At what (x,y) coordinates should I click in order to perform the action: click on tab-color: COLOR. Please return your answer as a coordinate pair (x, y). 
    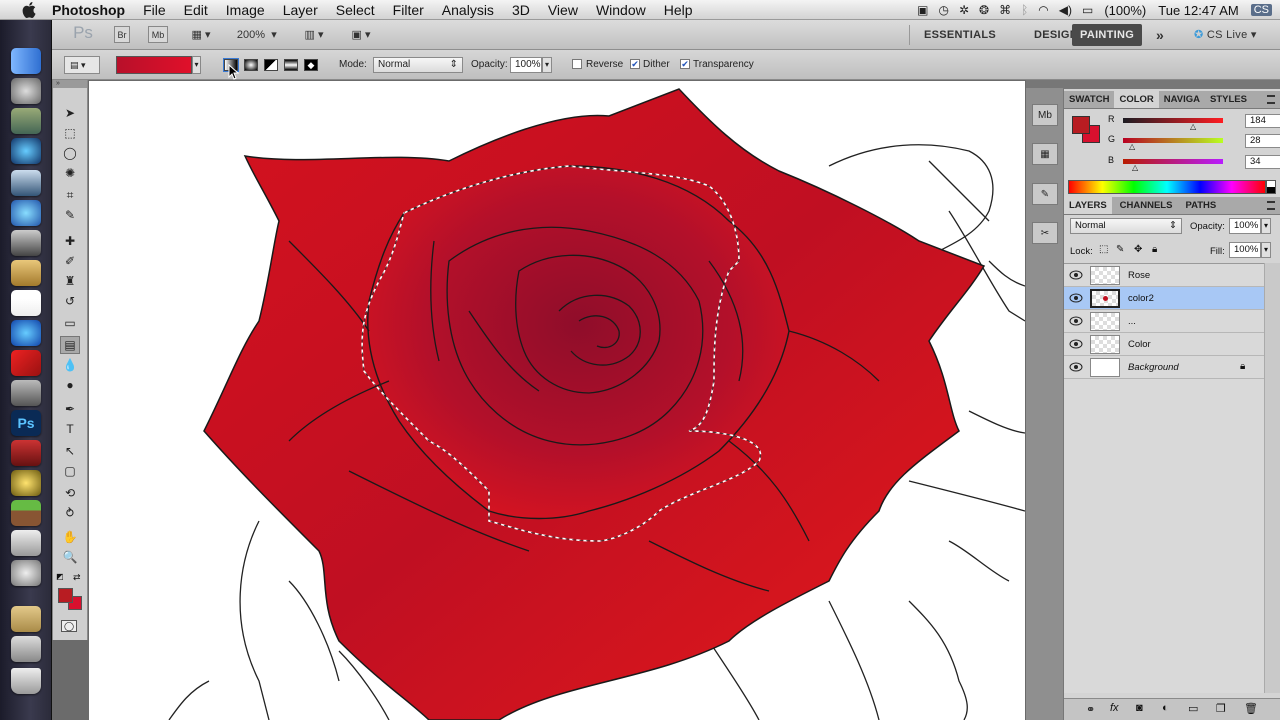
    Looking at the image, I should click on (1136, 99).